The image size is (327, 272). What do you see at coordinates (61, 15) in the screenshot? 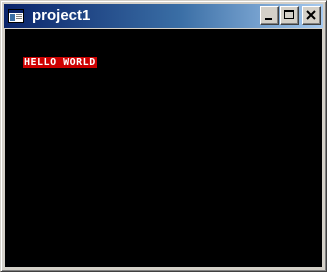
I see `window-title: project1` at bounding box center [61, 15].